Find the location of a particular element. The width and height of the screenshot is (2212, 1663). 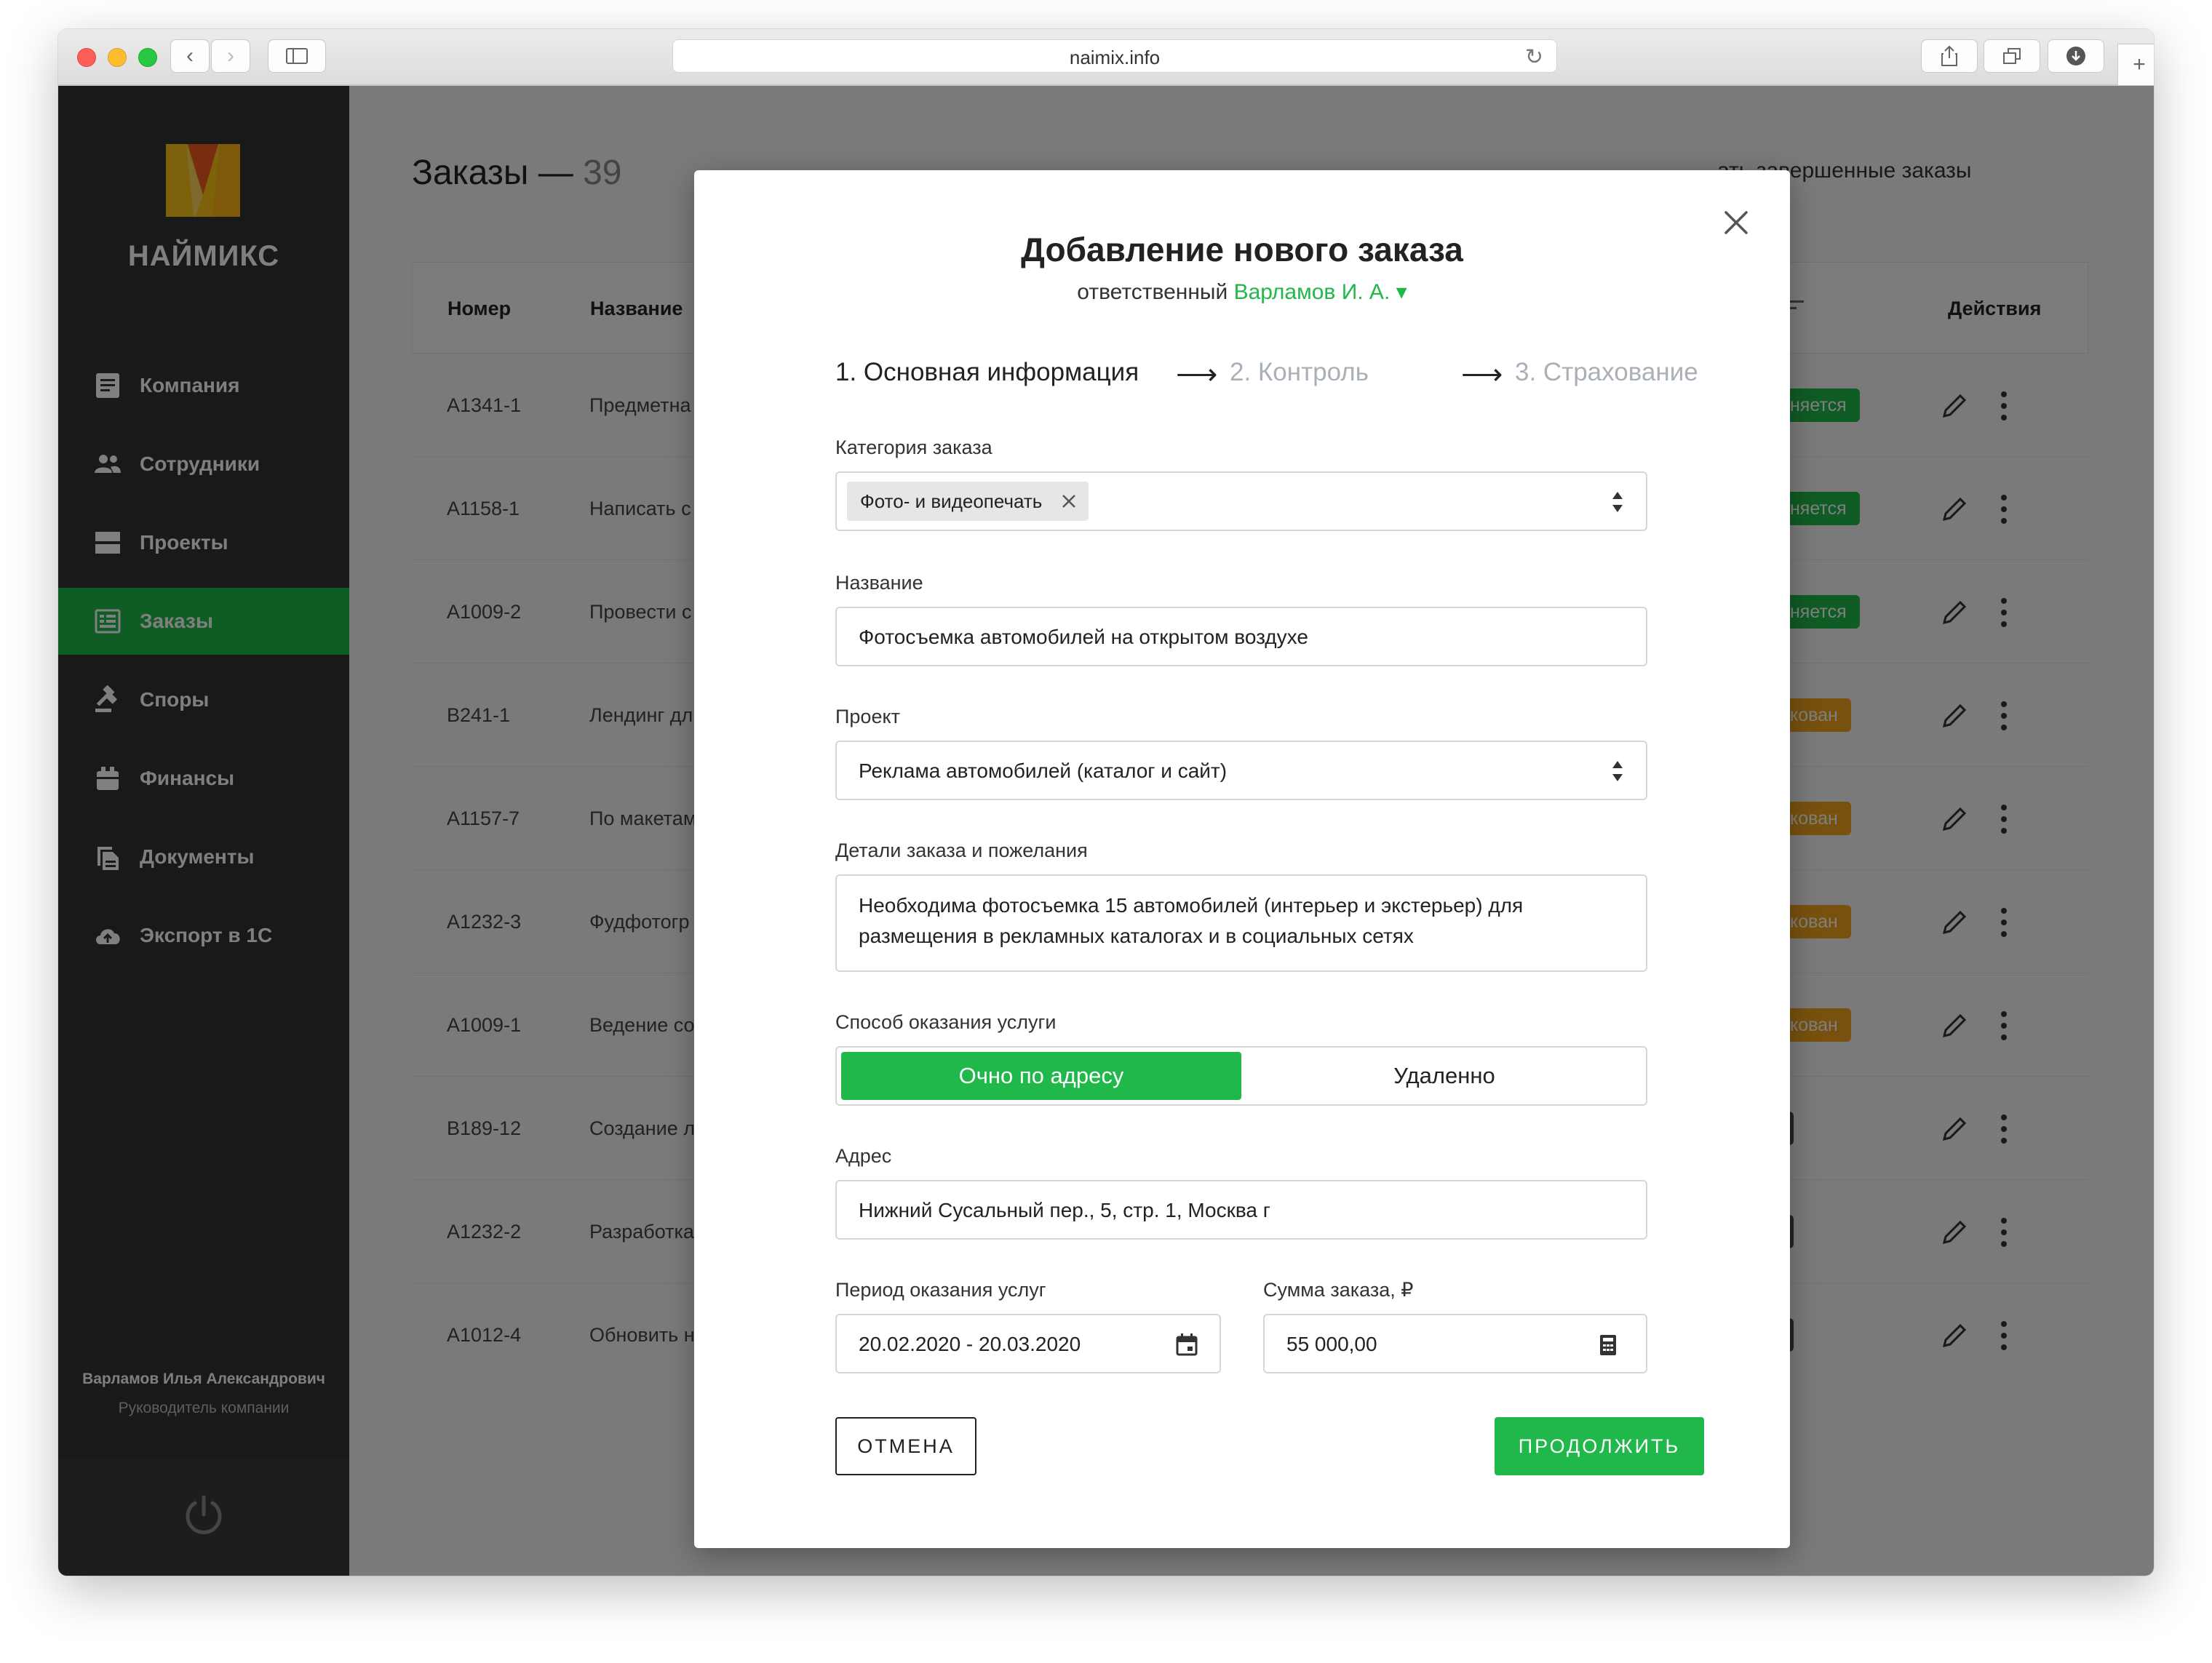

service-mode-toggle: Очно по адресу Удаленно is located at coordinates (1241, 1076).